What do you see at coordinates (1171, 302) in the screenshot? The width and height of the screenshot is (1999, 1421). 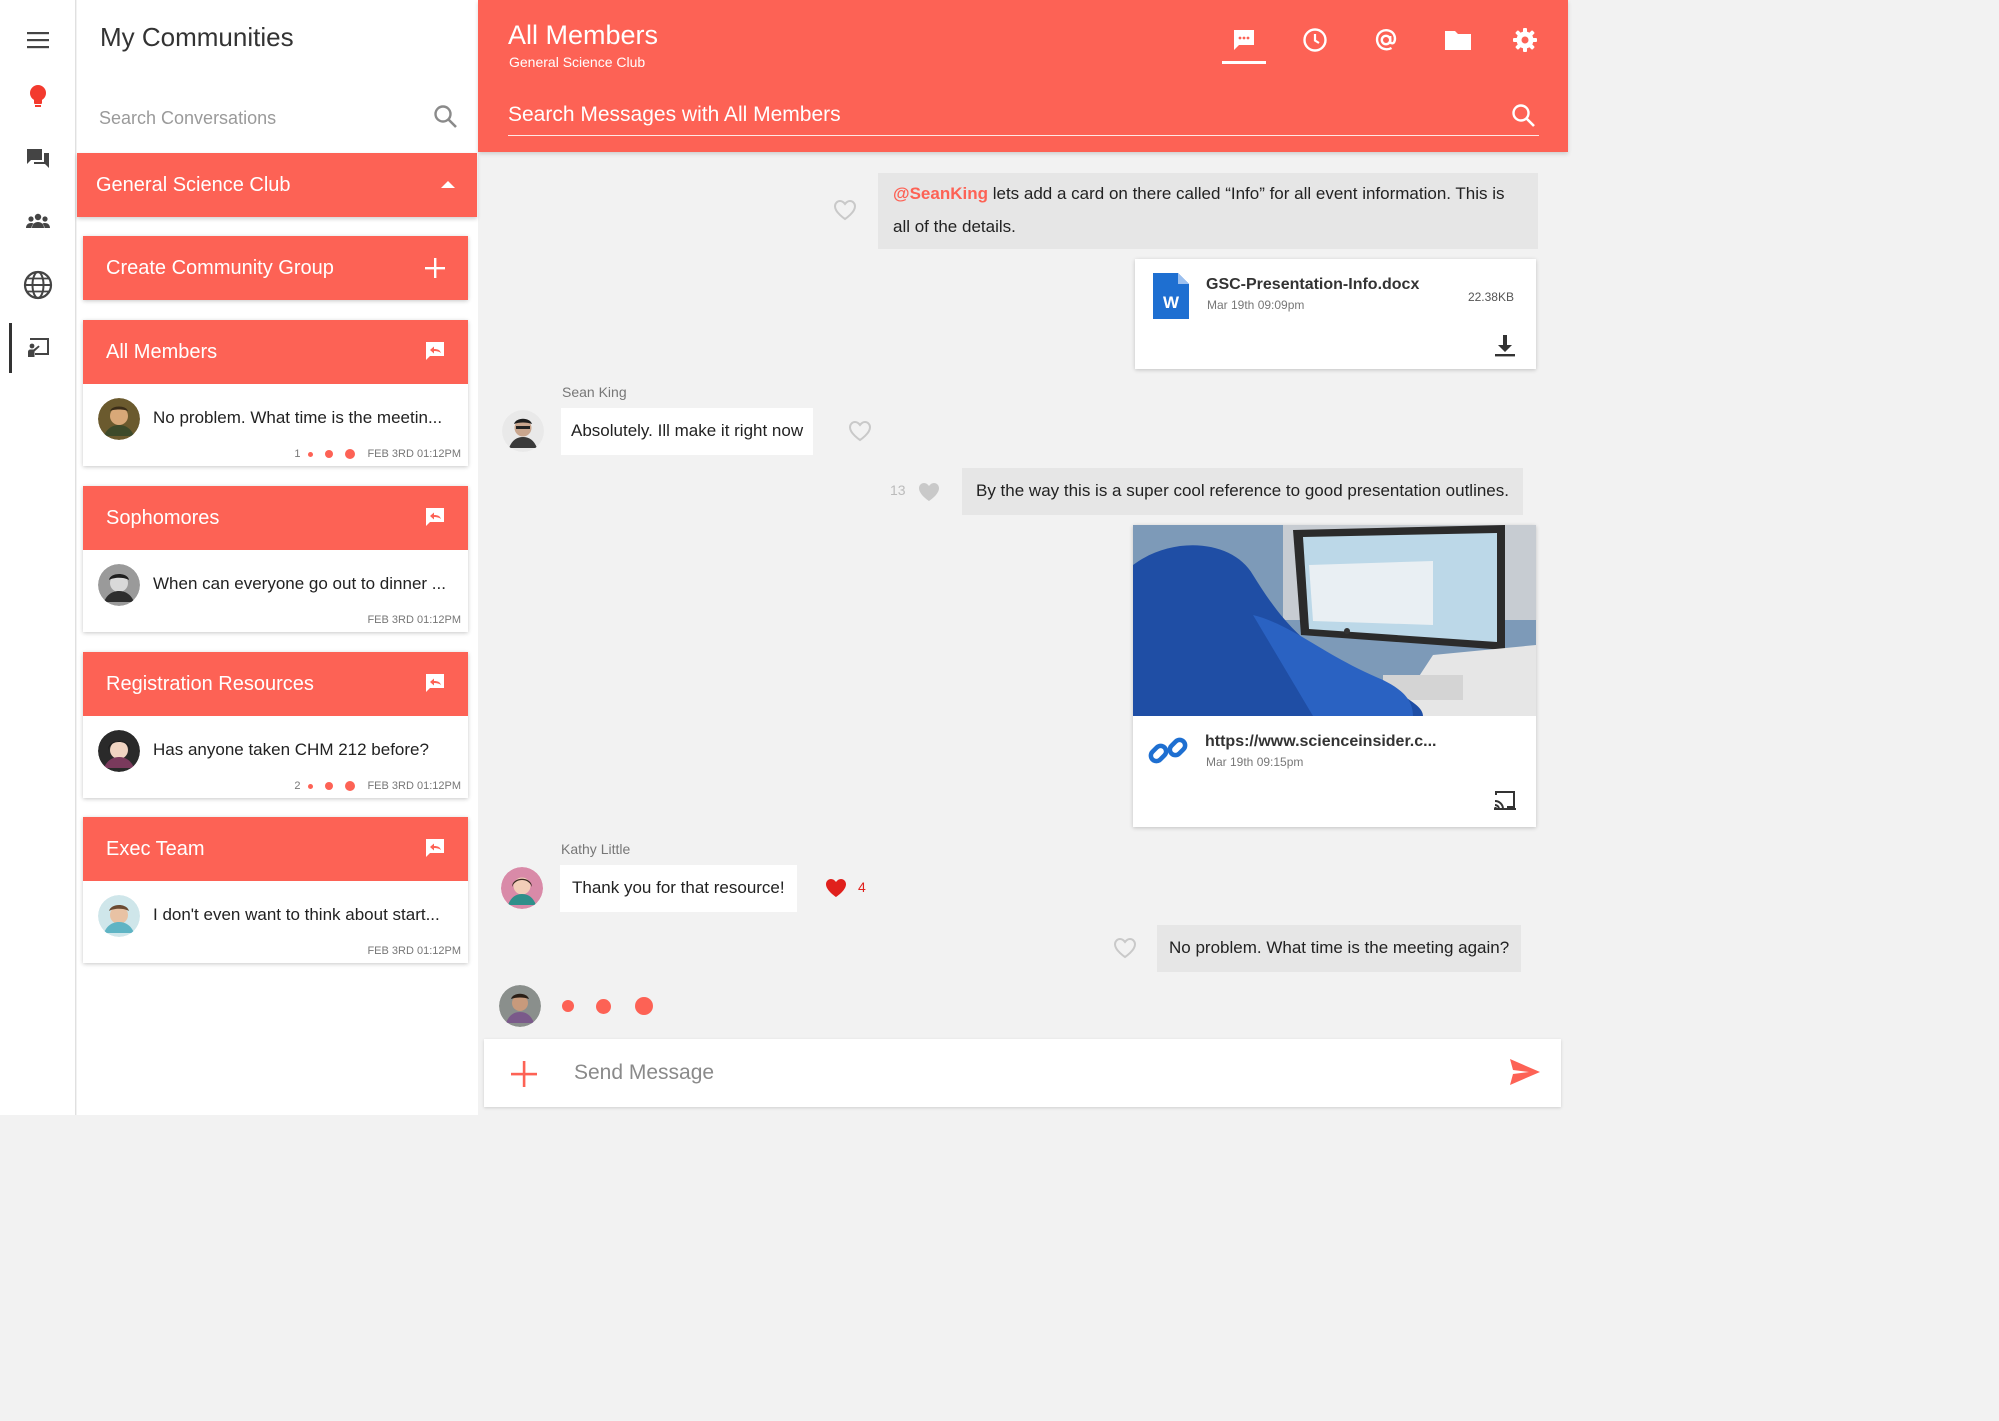 I see `word-badge: W` at bounding box center [1171, 302].